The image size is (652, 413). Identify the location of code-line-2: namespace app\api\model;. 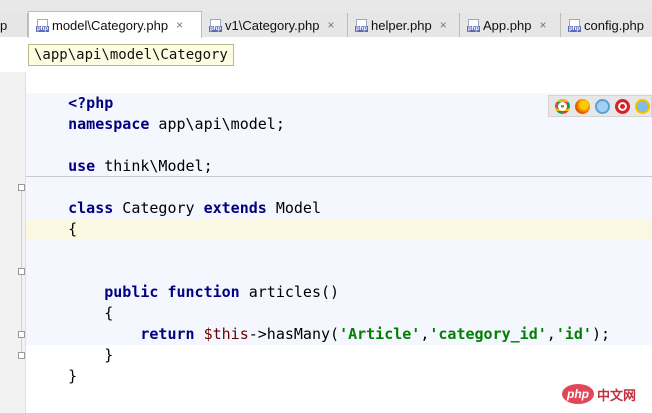
(176, 124).